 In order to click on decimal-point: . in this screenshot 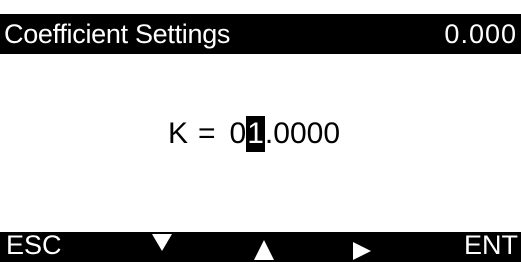, I will do `click(269, 133)`.